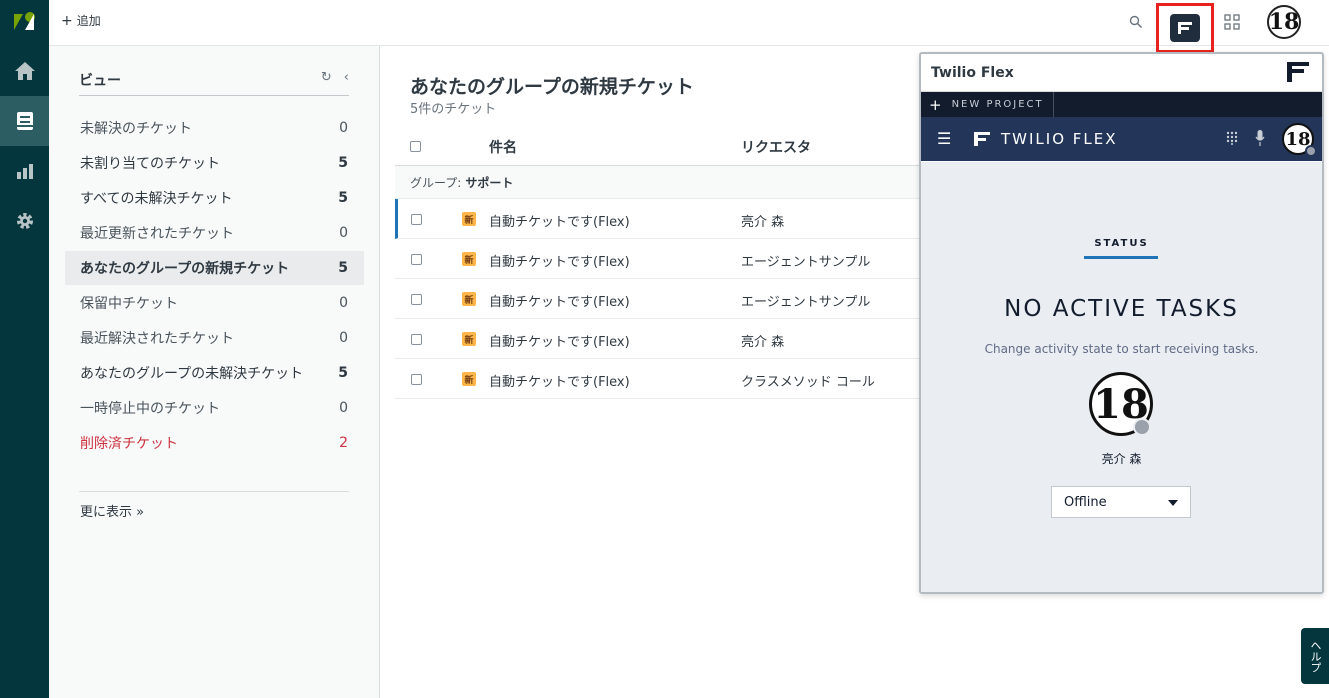 Image resolution: width=1329 pixels, height=698 pixels. Describe the element at coordinates (1315, 656) in the screenshot. I see `help-button: ヘルプ` at that location.